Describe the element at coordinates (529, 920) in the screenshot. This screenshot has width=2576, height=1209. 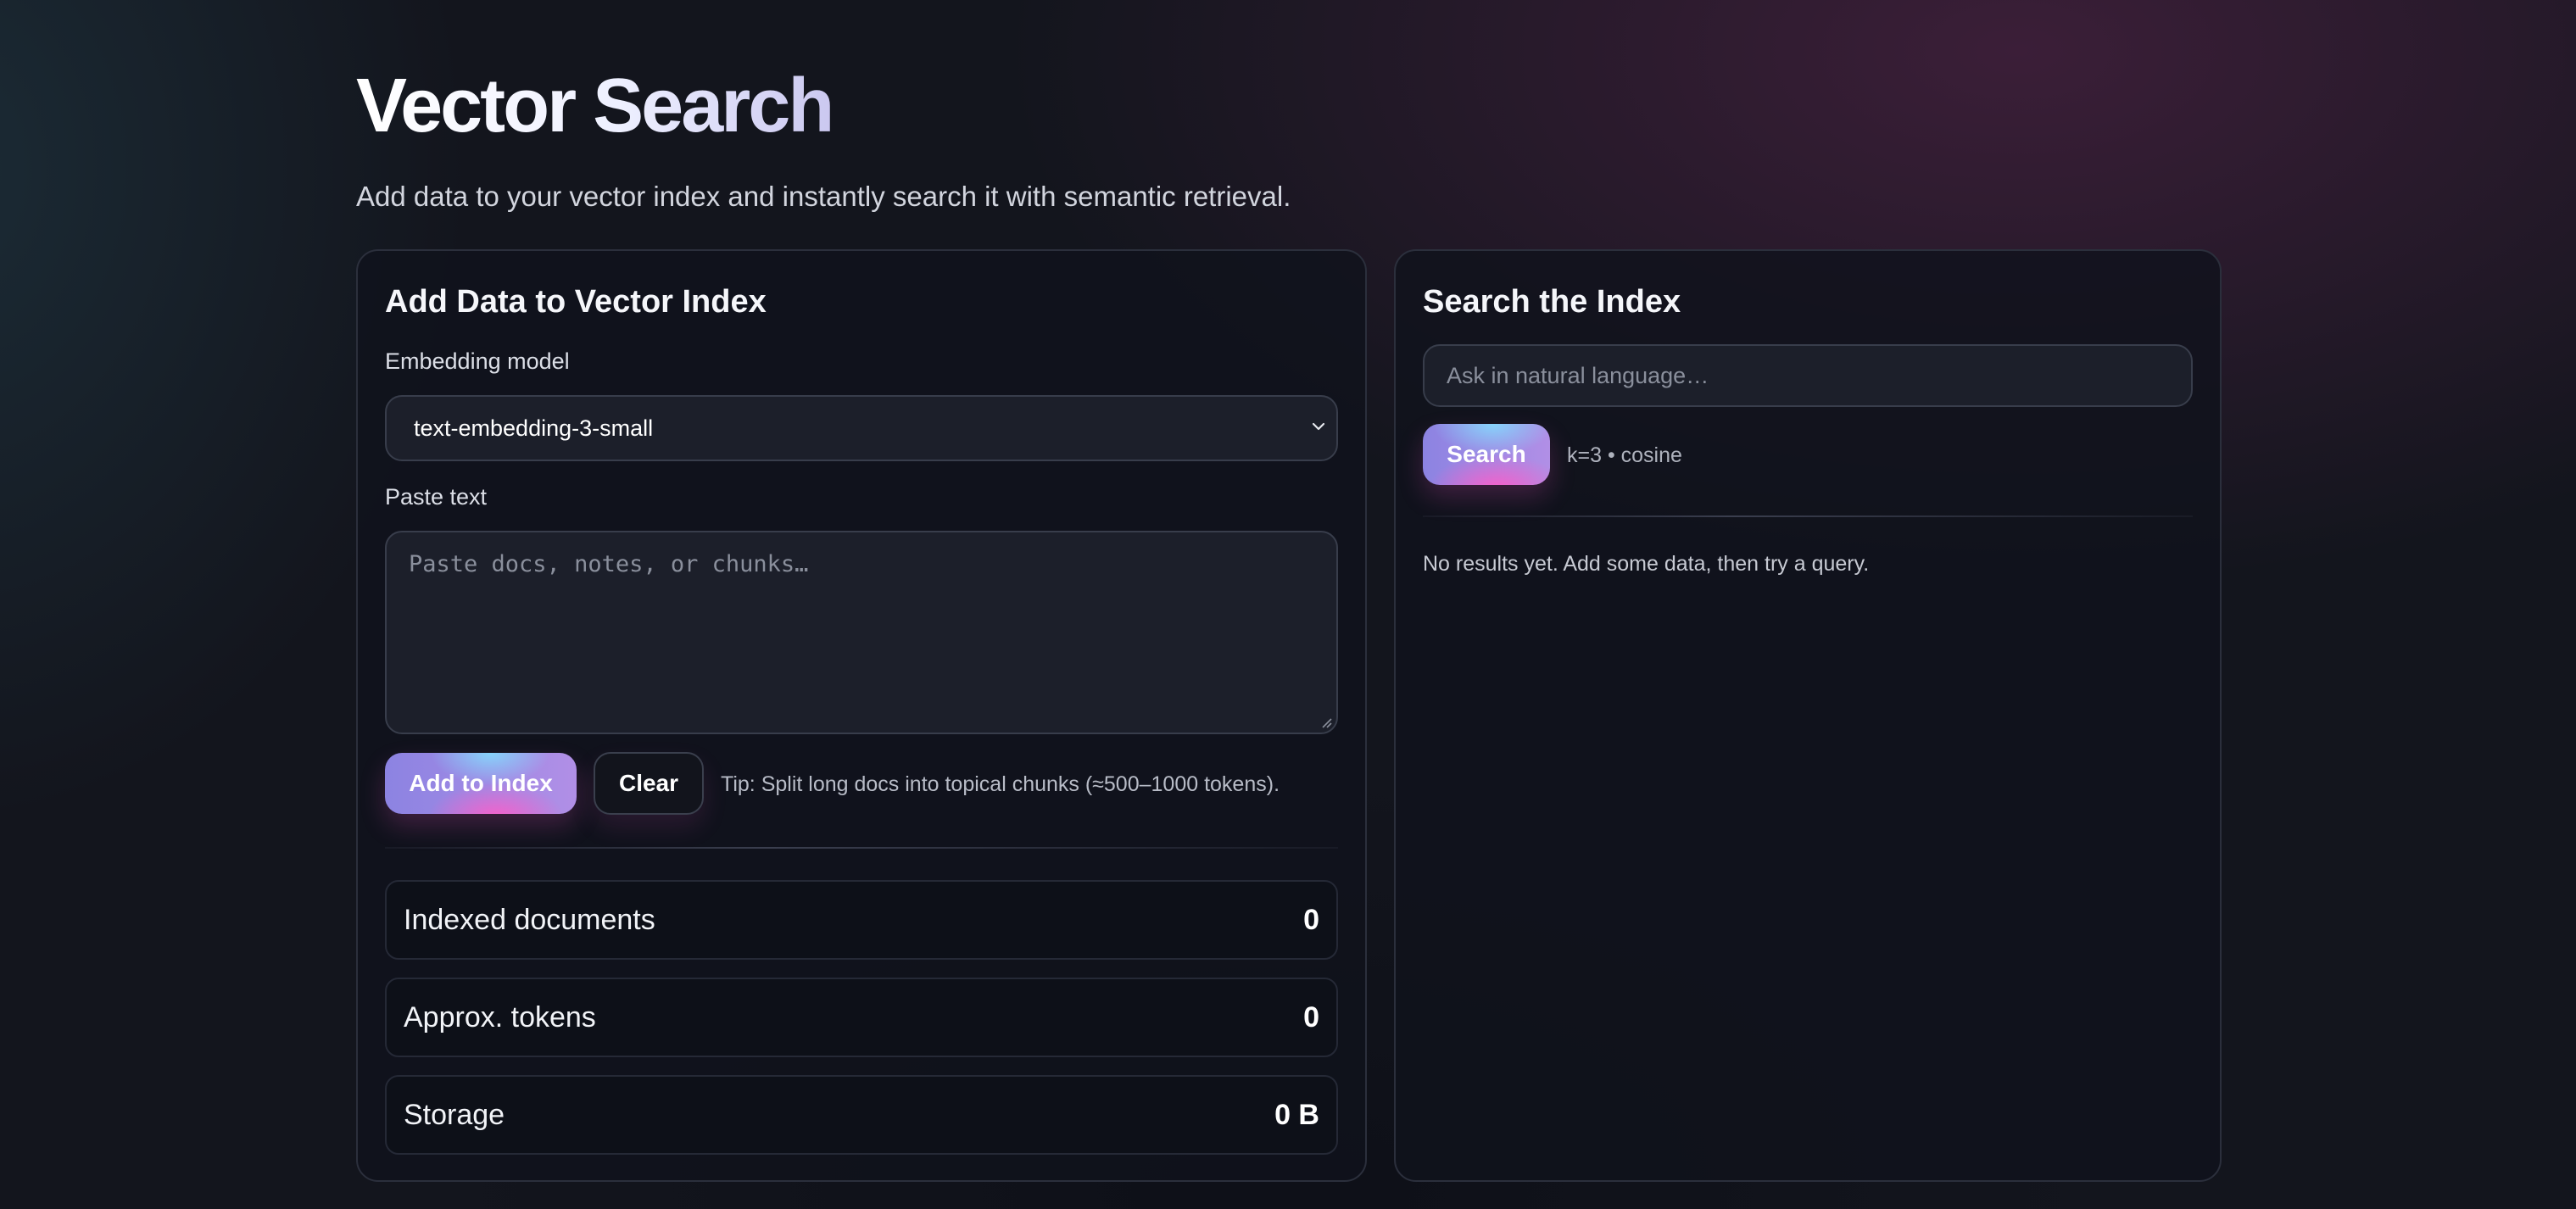
I see `stat-label: Indexed documents` at that location.